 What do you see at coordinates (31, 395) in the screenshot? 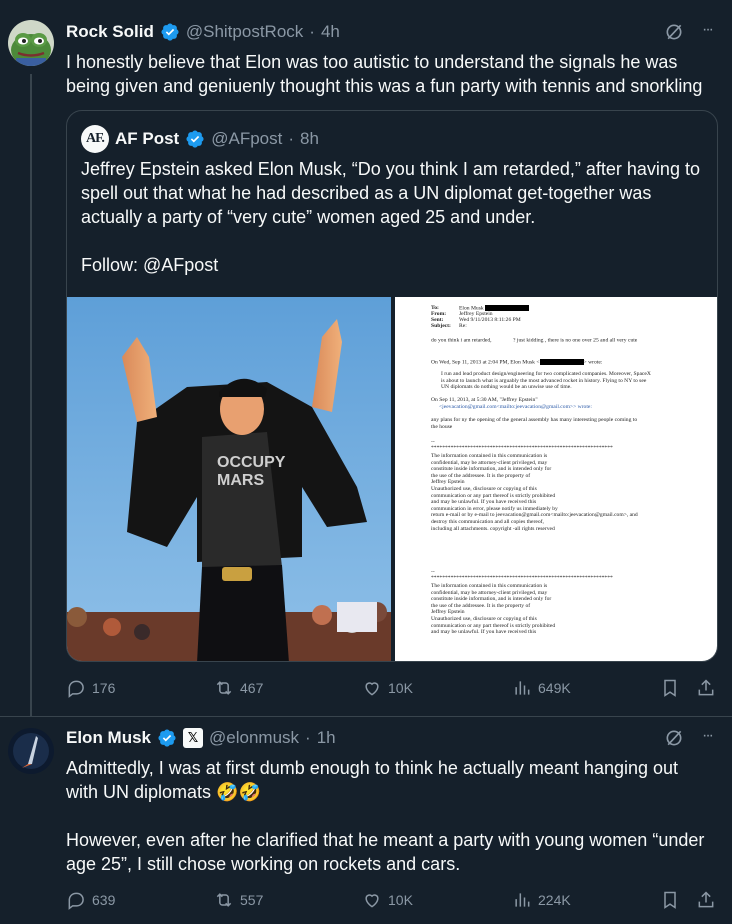
I see `thread-line` at bounding box center [31, 395].